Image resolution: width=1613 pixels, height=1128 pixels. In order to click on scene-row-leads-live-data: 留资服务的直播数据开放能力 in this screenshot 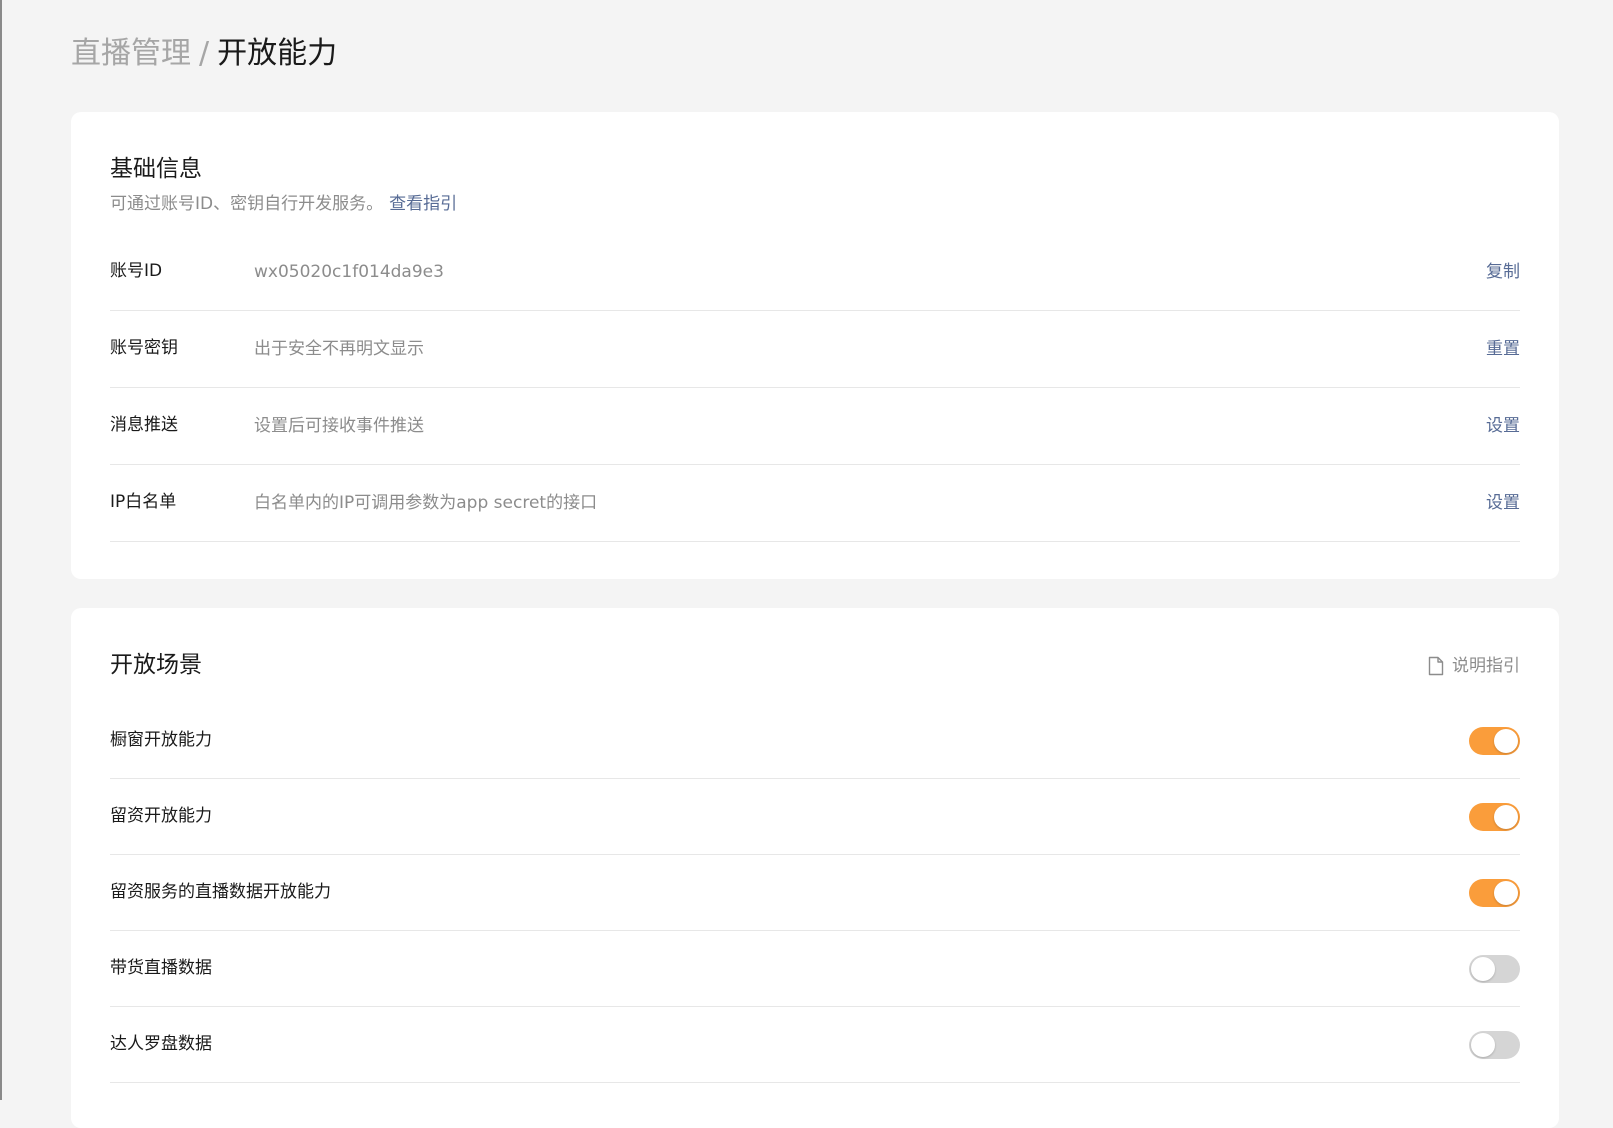, I will do `click(815, 893)`.